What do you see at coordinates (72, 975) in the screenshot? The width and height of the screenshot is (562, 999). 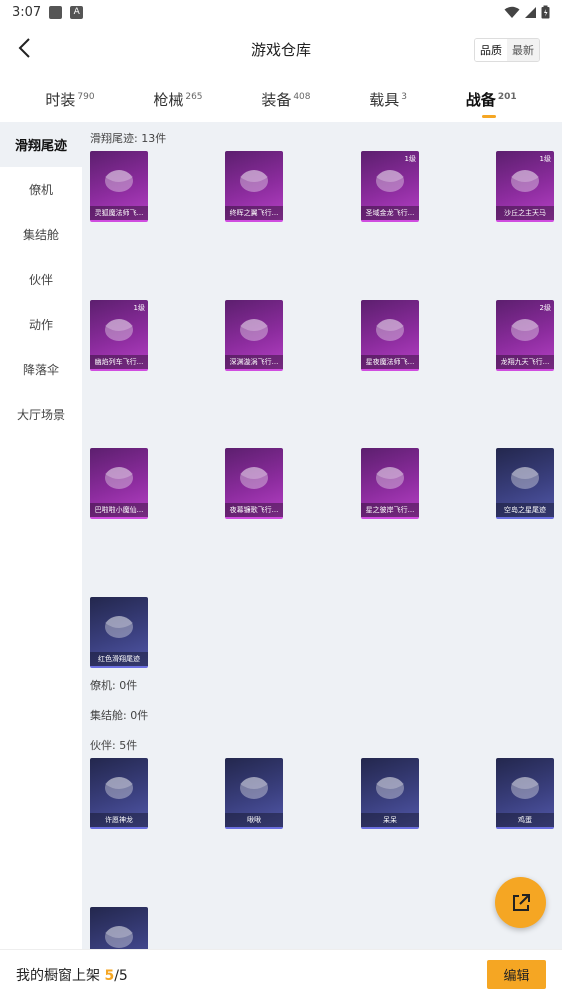 I see `showcase-status: 我的橱窗上架 5/5` at bounding box center [72, 975].